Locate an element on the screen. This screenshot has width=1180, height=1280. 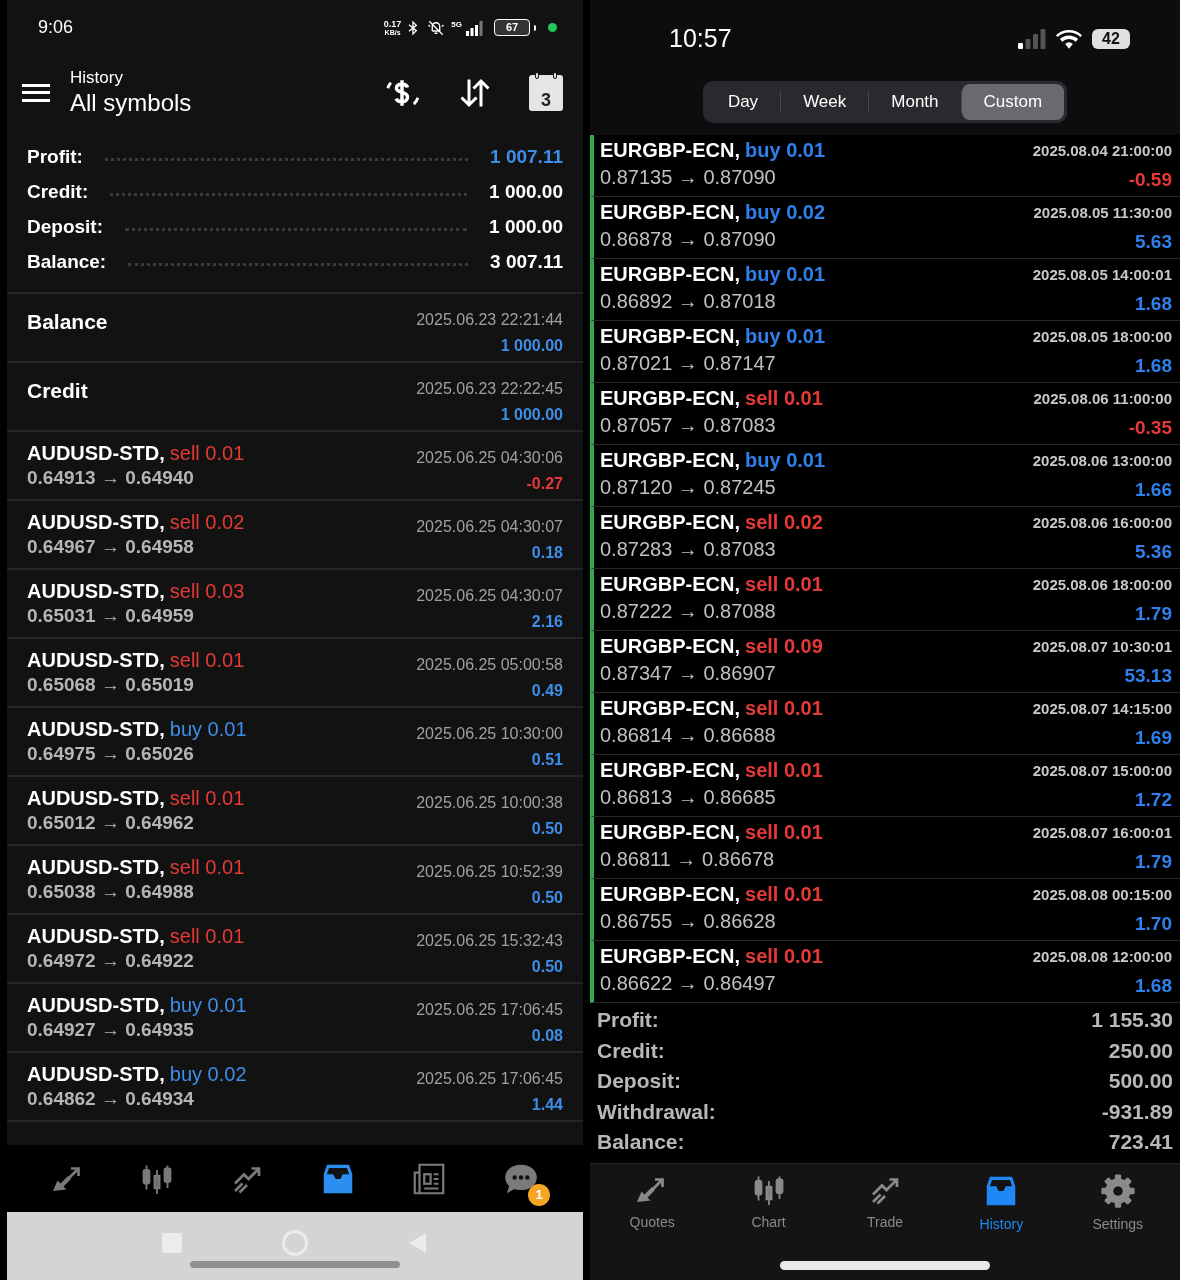
tab-bar-item: History is located at coordinates (1001, 1203).